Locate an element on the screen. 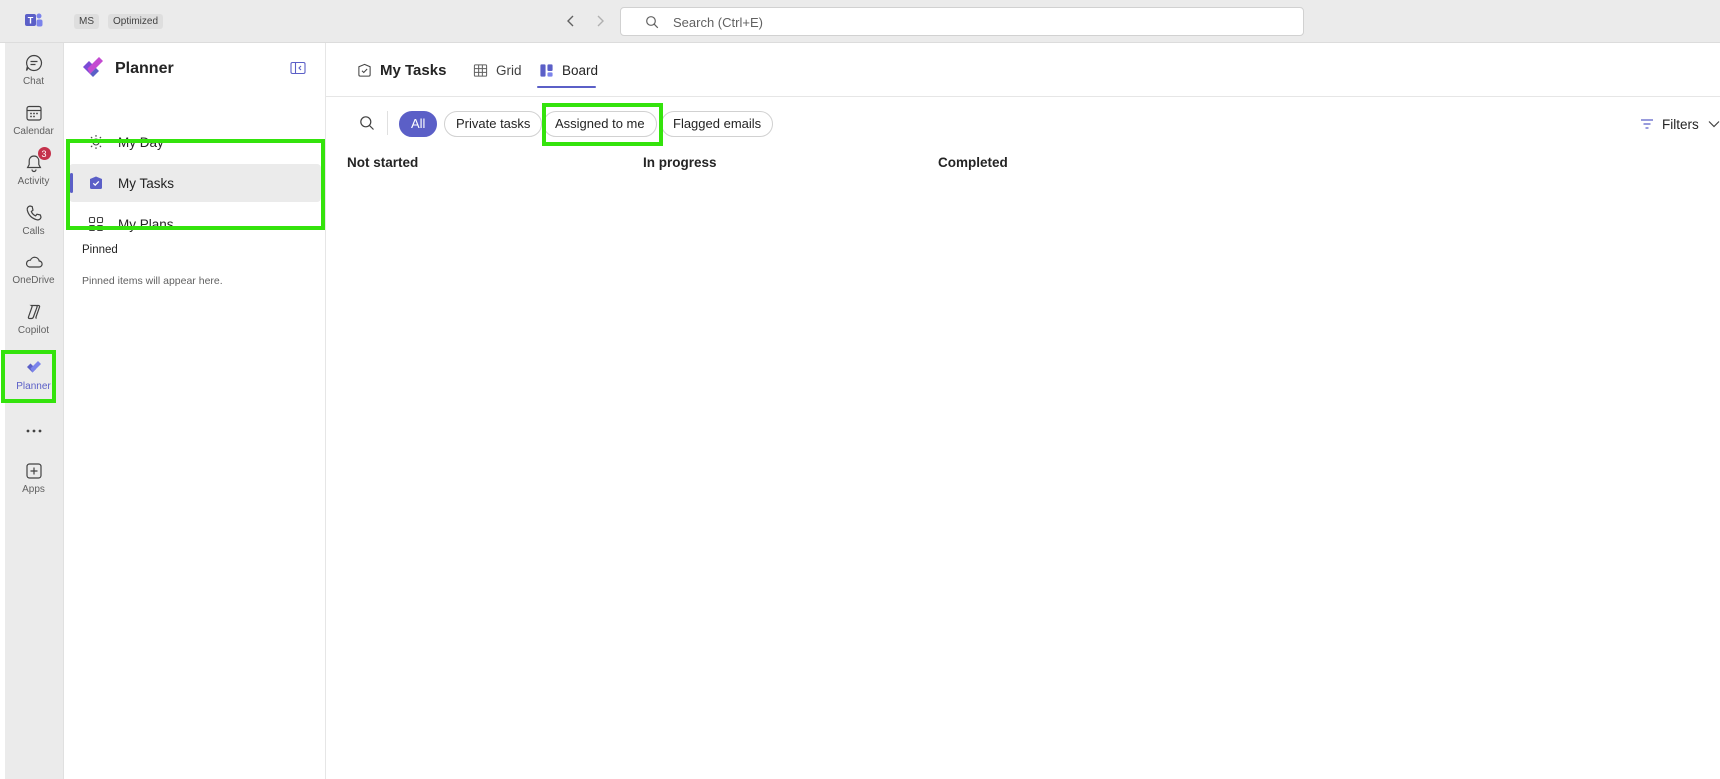 This screenshot has width=1720, height=779. task-check-icon is located at coordinates (96, 183).